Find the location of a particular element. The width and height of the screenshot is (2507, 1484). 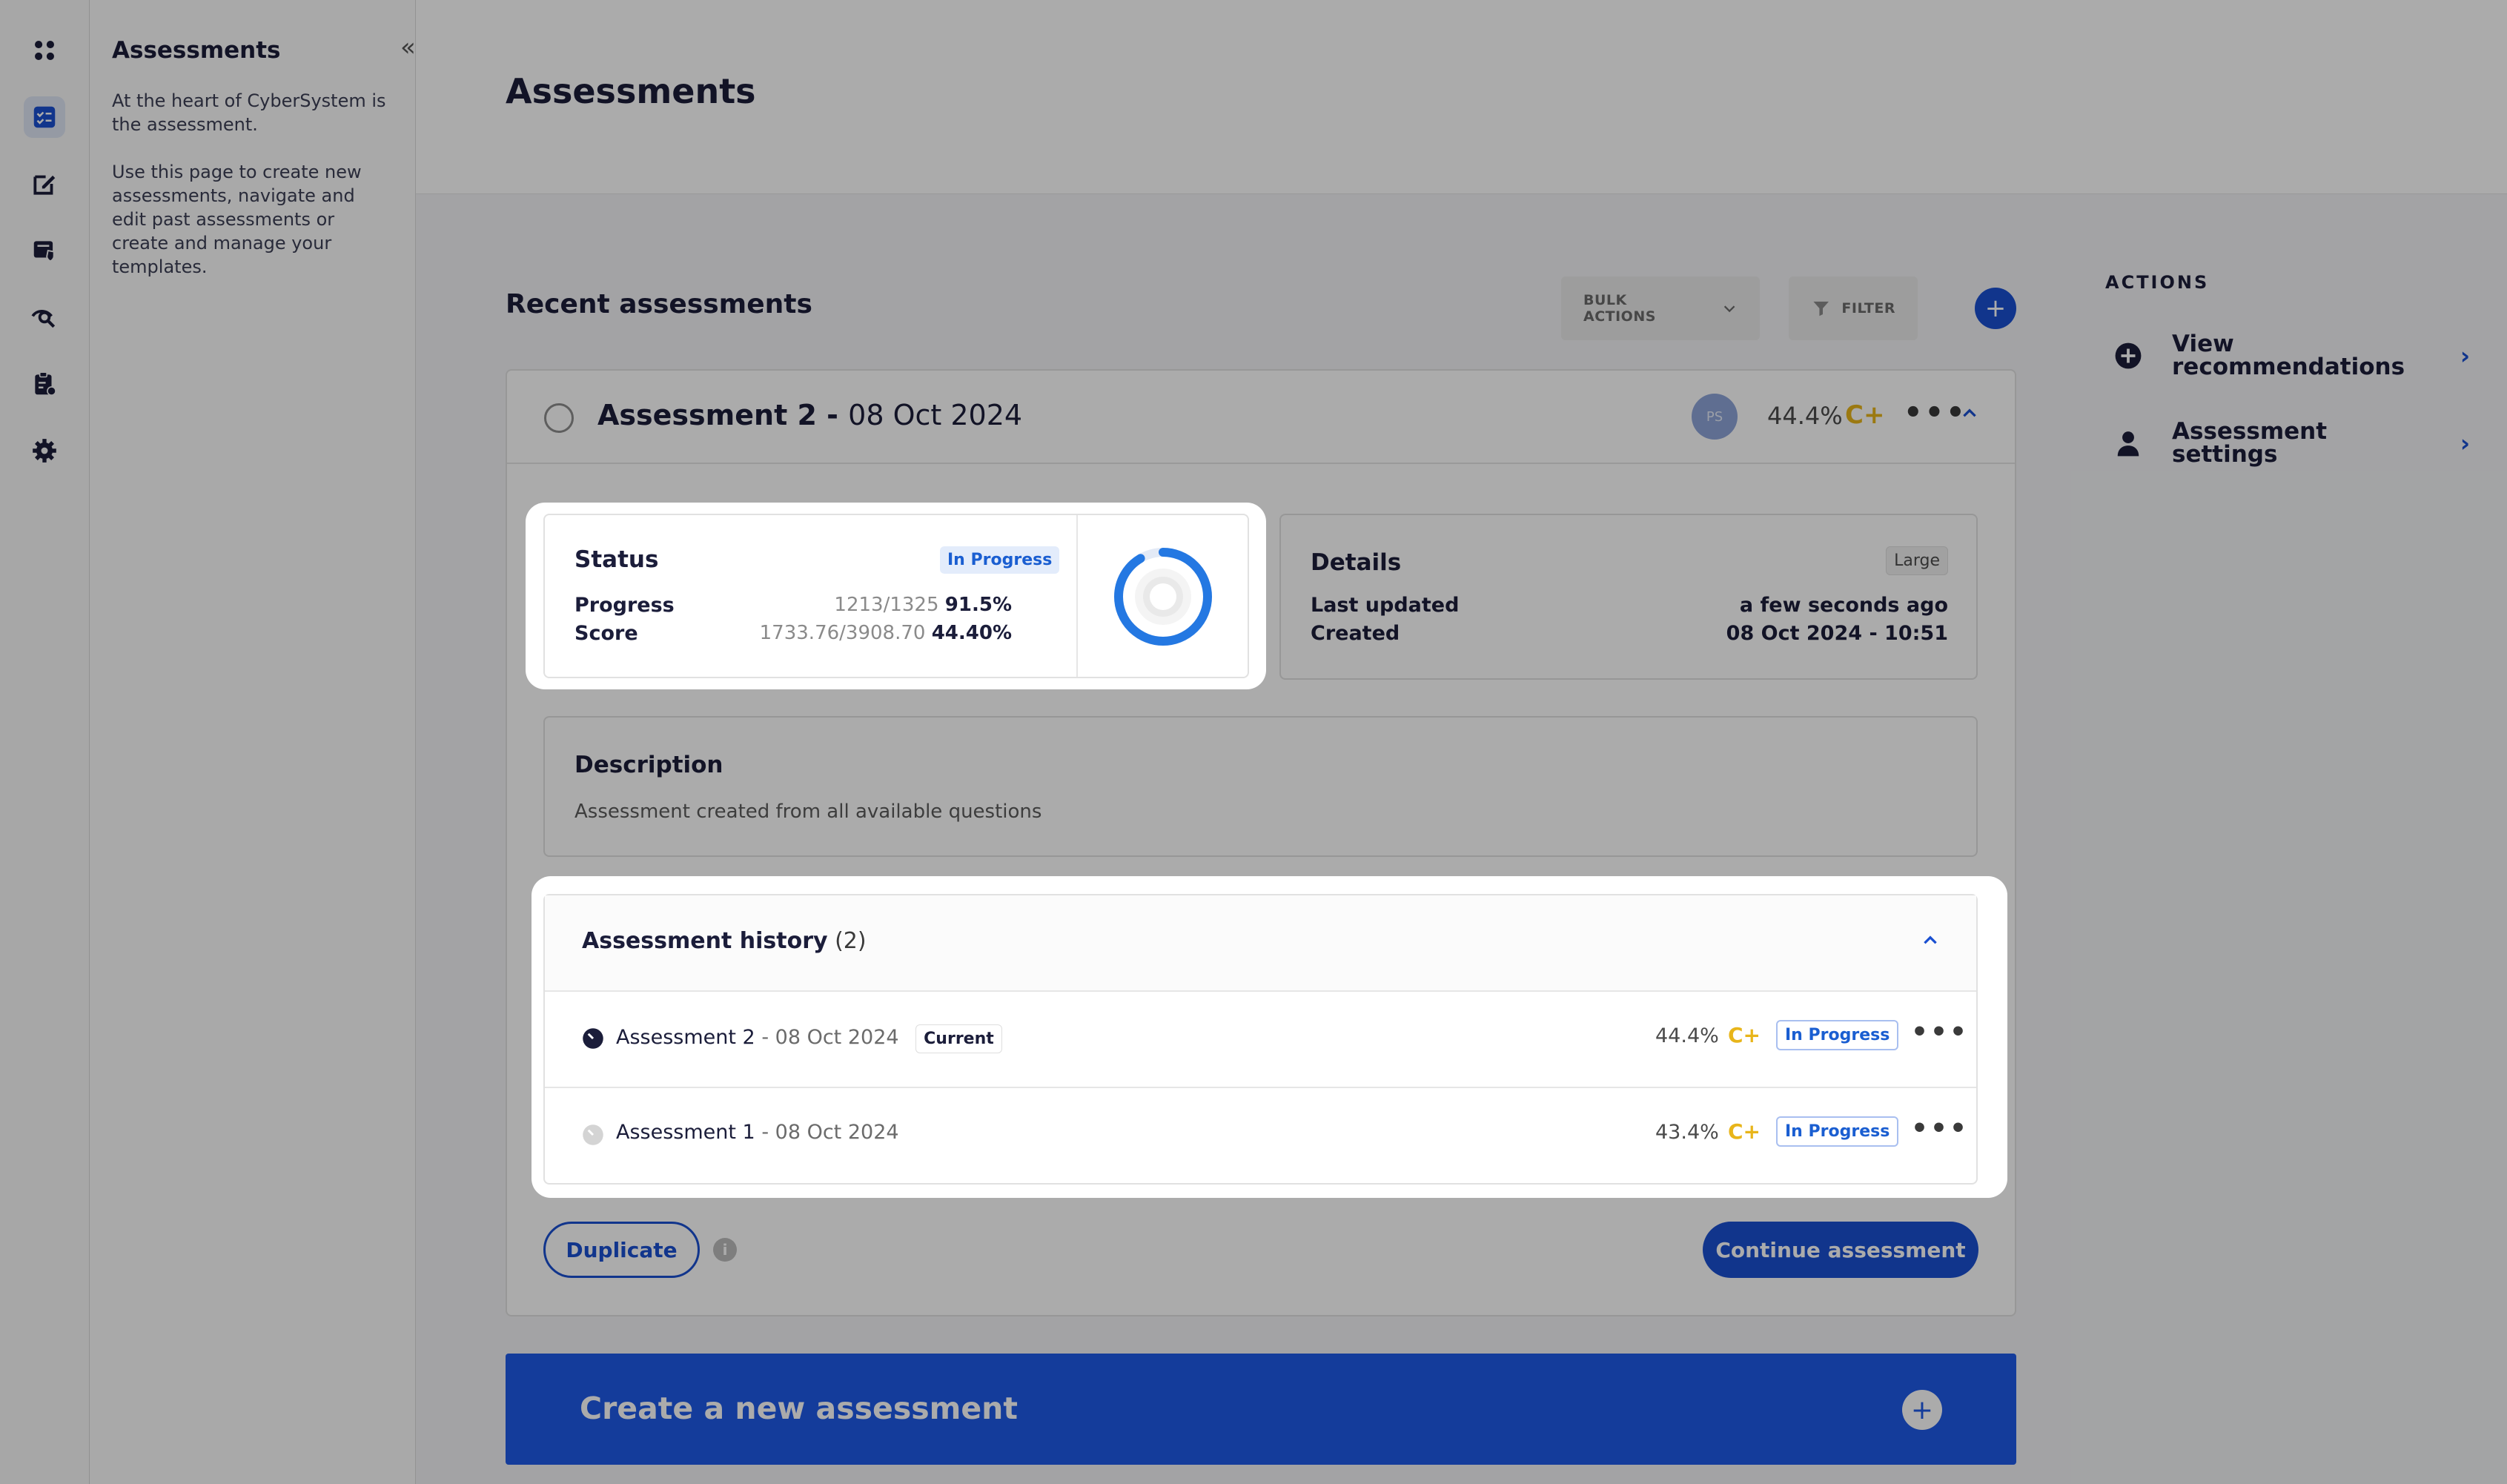

grid-icon is located at coordinates (44, 50).